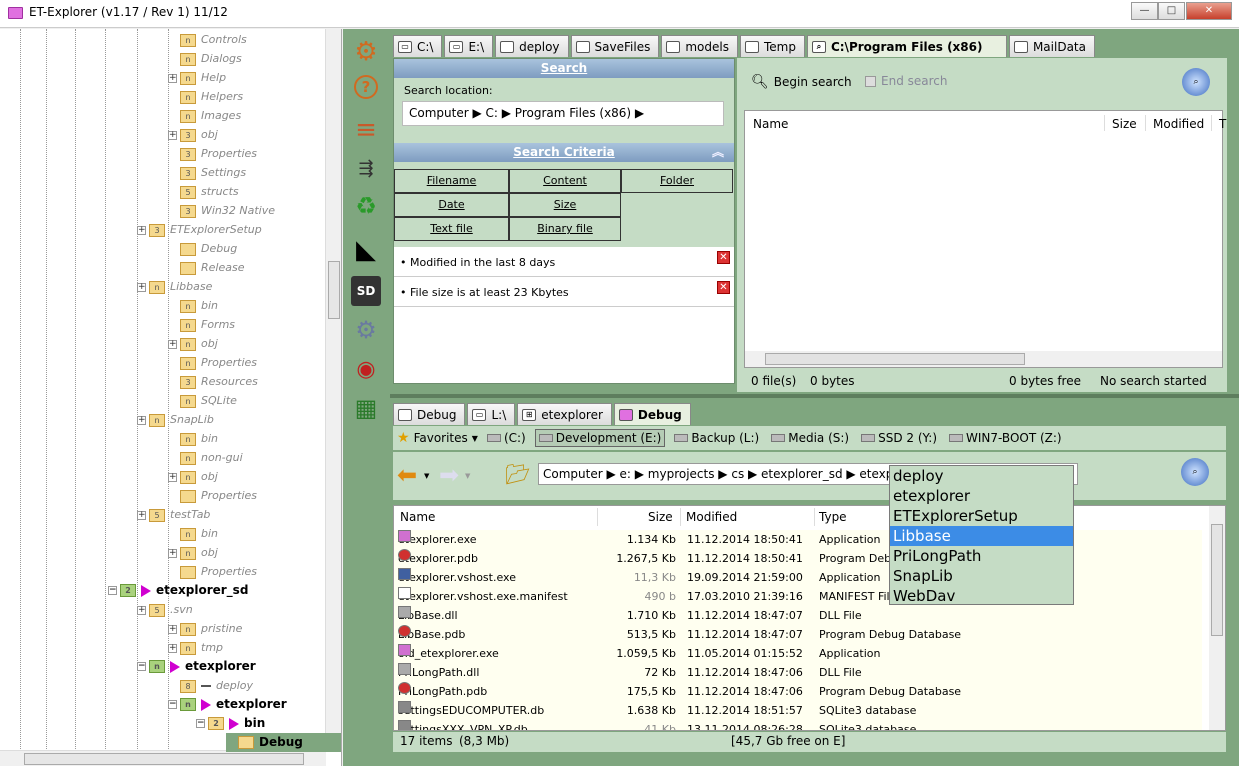 Image resolution: width=1239 pixels, height=766 pixels. What do you see at coordinates (201, 324) in the screenshot?
I see `tree-node: n Forms` at bounding box center [201, 324].